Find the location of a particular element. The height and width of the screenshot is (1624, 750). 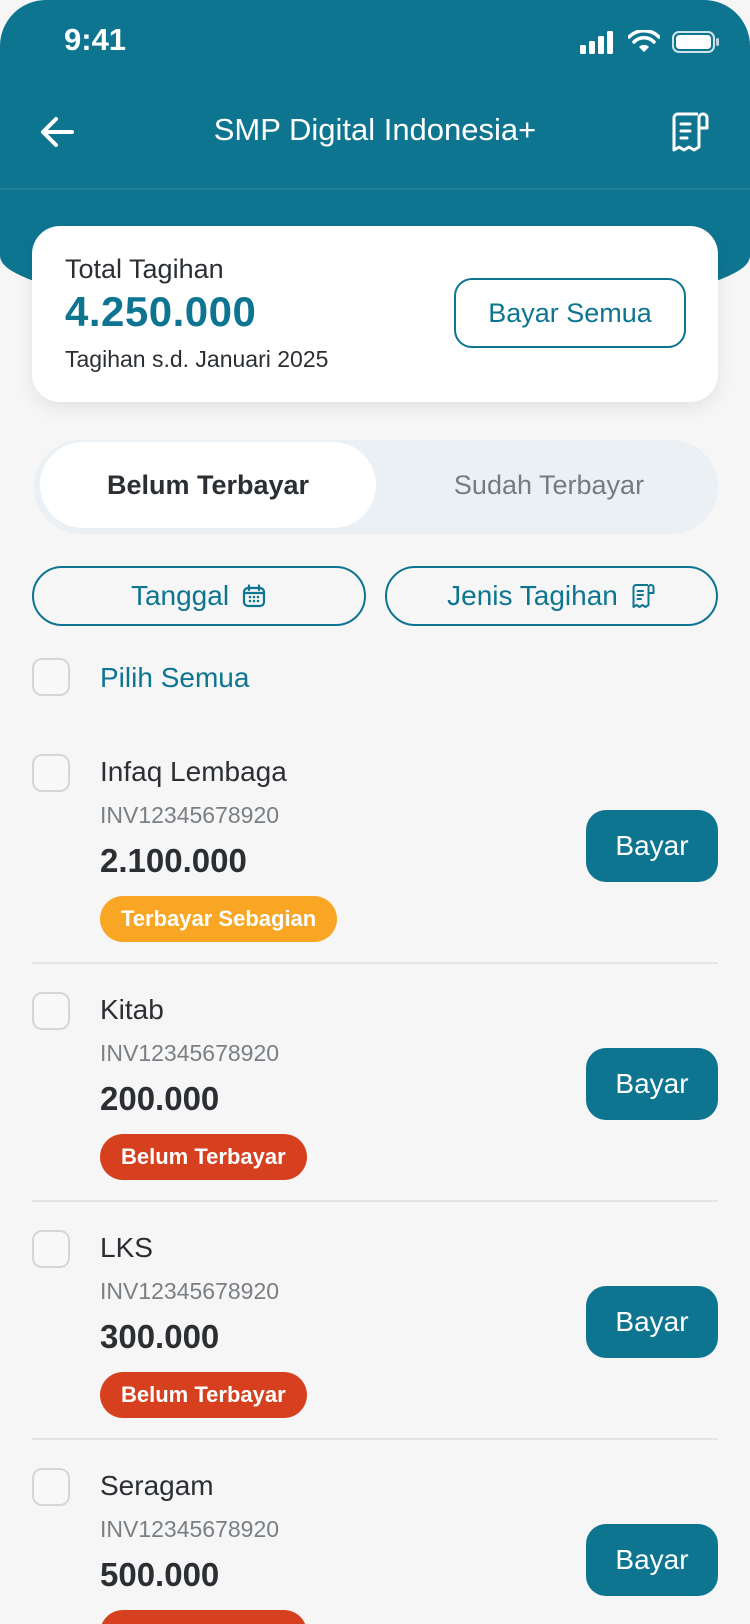

header-divider is located at coordinates (375, 189).